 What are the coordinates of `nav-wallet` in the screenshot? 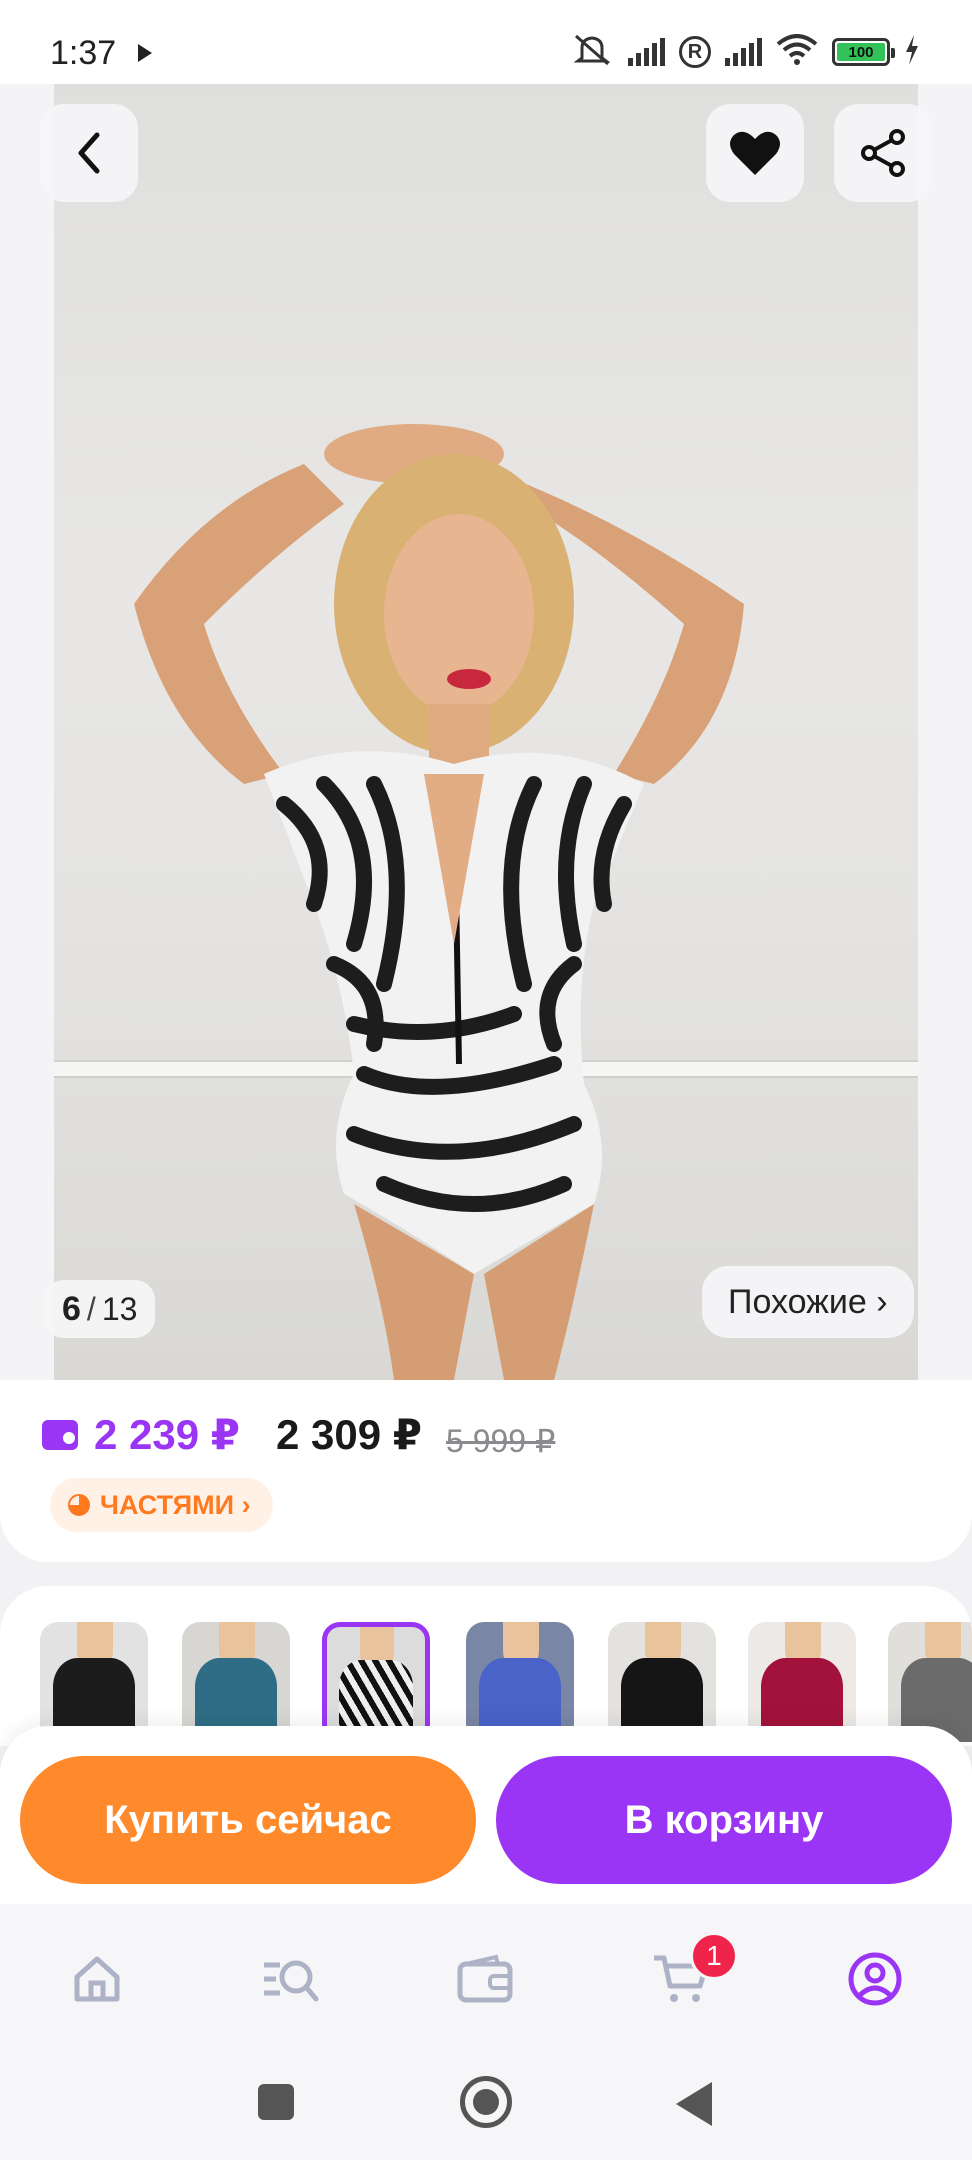 It's located at (485, 1979).